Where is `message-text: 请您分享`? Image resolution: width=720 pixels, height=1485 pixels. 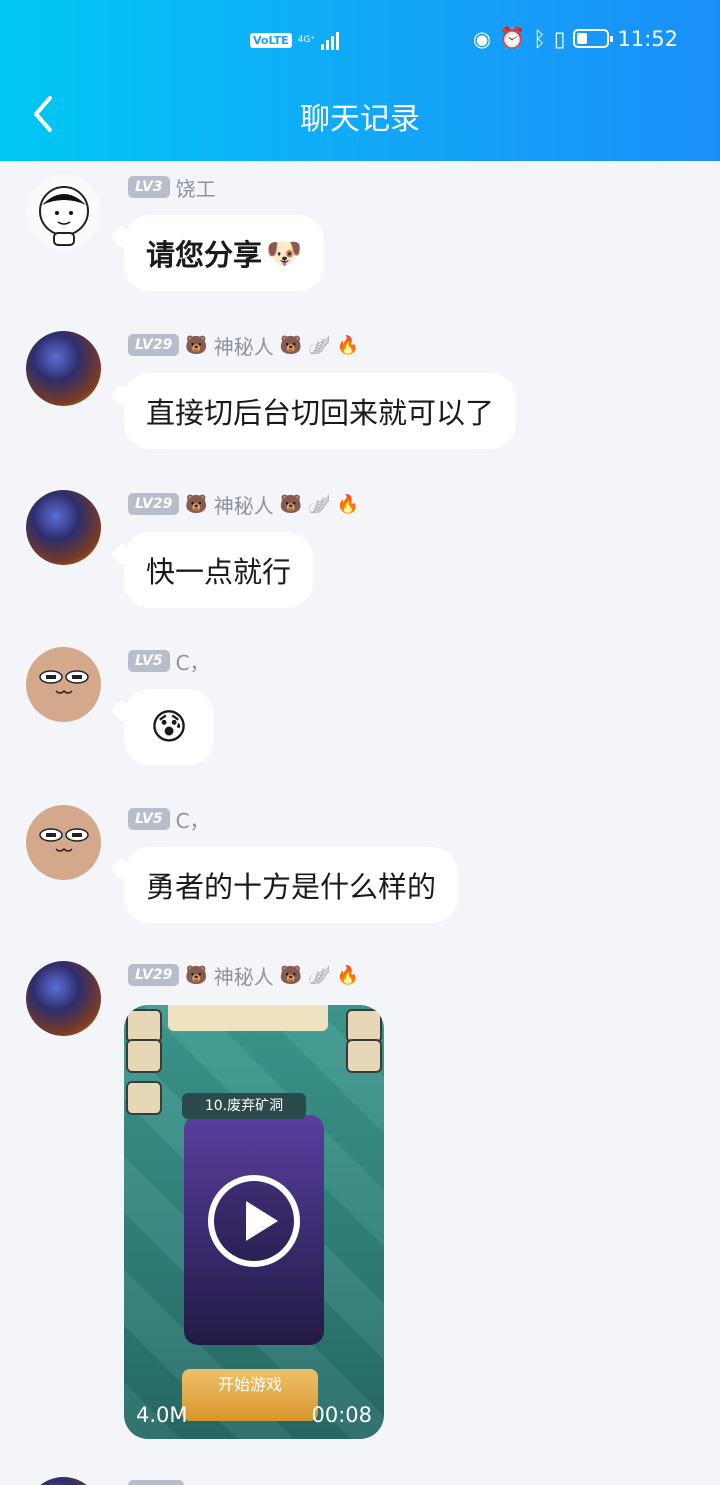
message-text: 请您分享 is located at coordinates (204, 255).